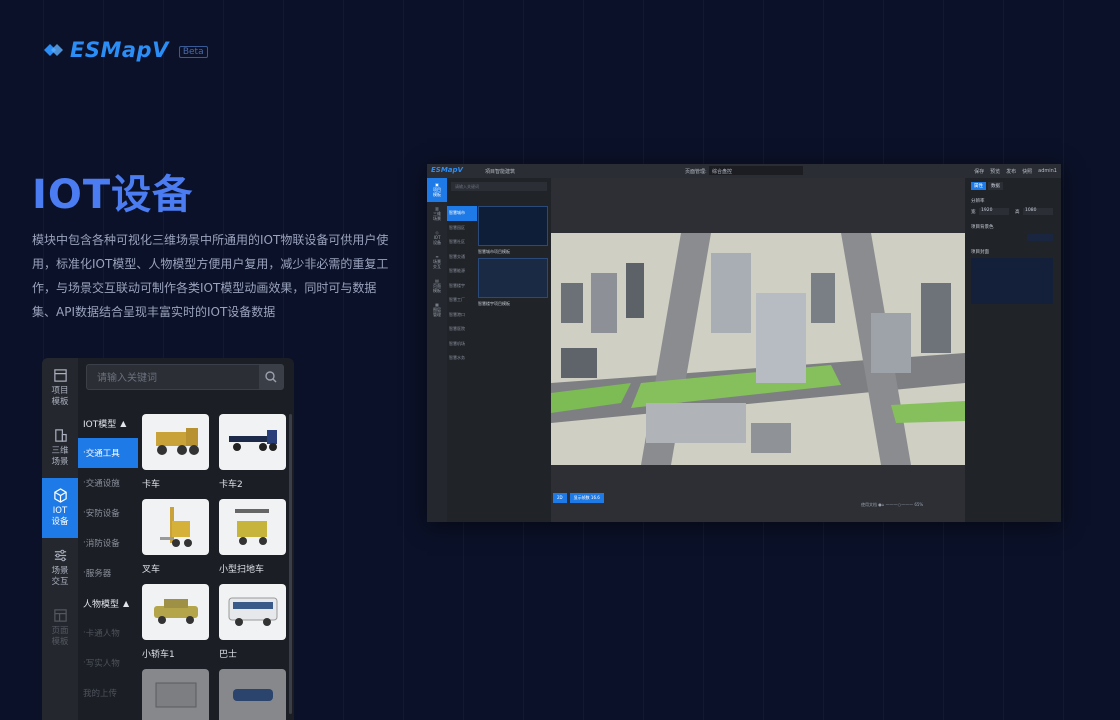 The width and height of the screenshot is (1120, 720). What do you see at coordinates (60, 448) in the screenshot?
I see `rail-item-3d-scene: 三维 场景` at bounding box center [60, 448].